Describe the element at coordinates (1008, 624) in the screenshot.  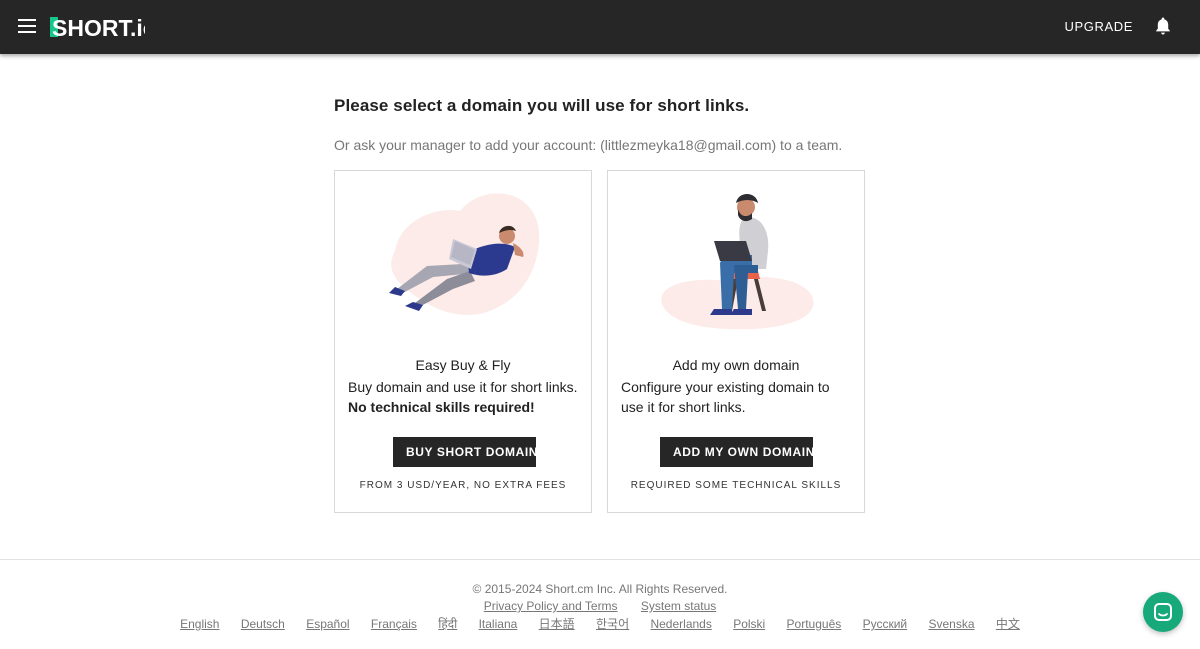
I see `language-link-chinese: 中文` at that location.